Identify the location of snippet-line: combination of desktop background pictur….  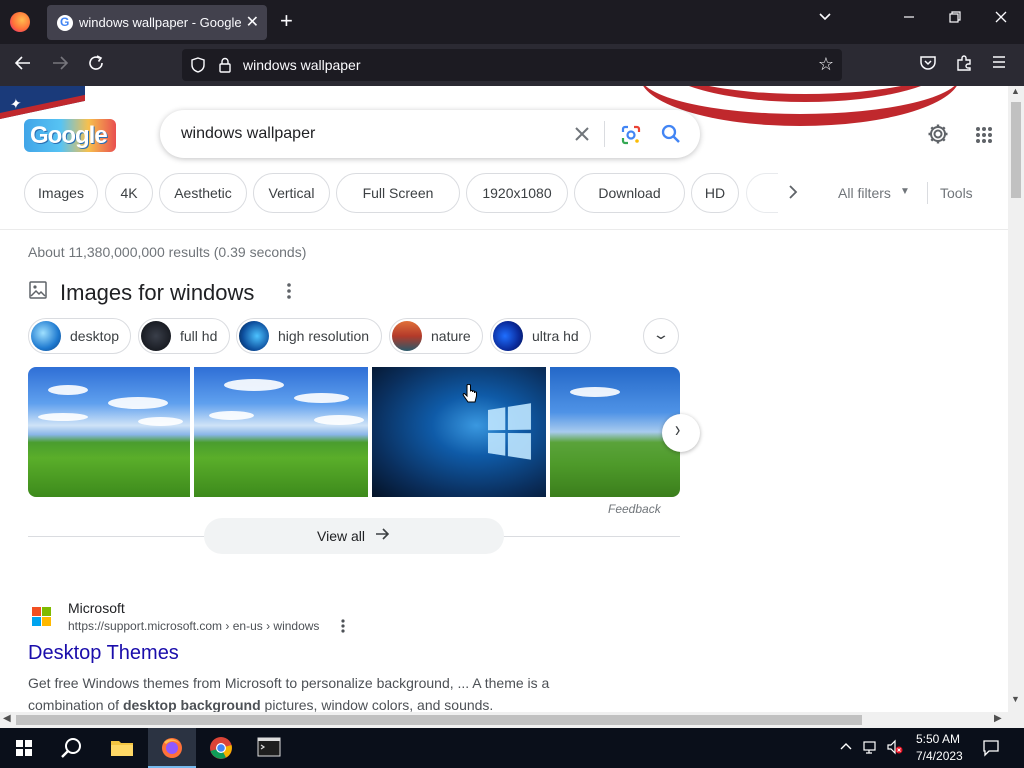
(261, 704).